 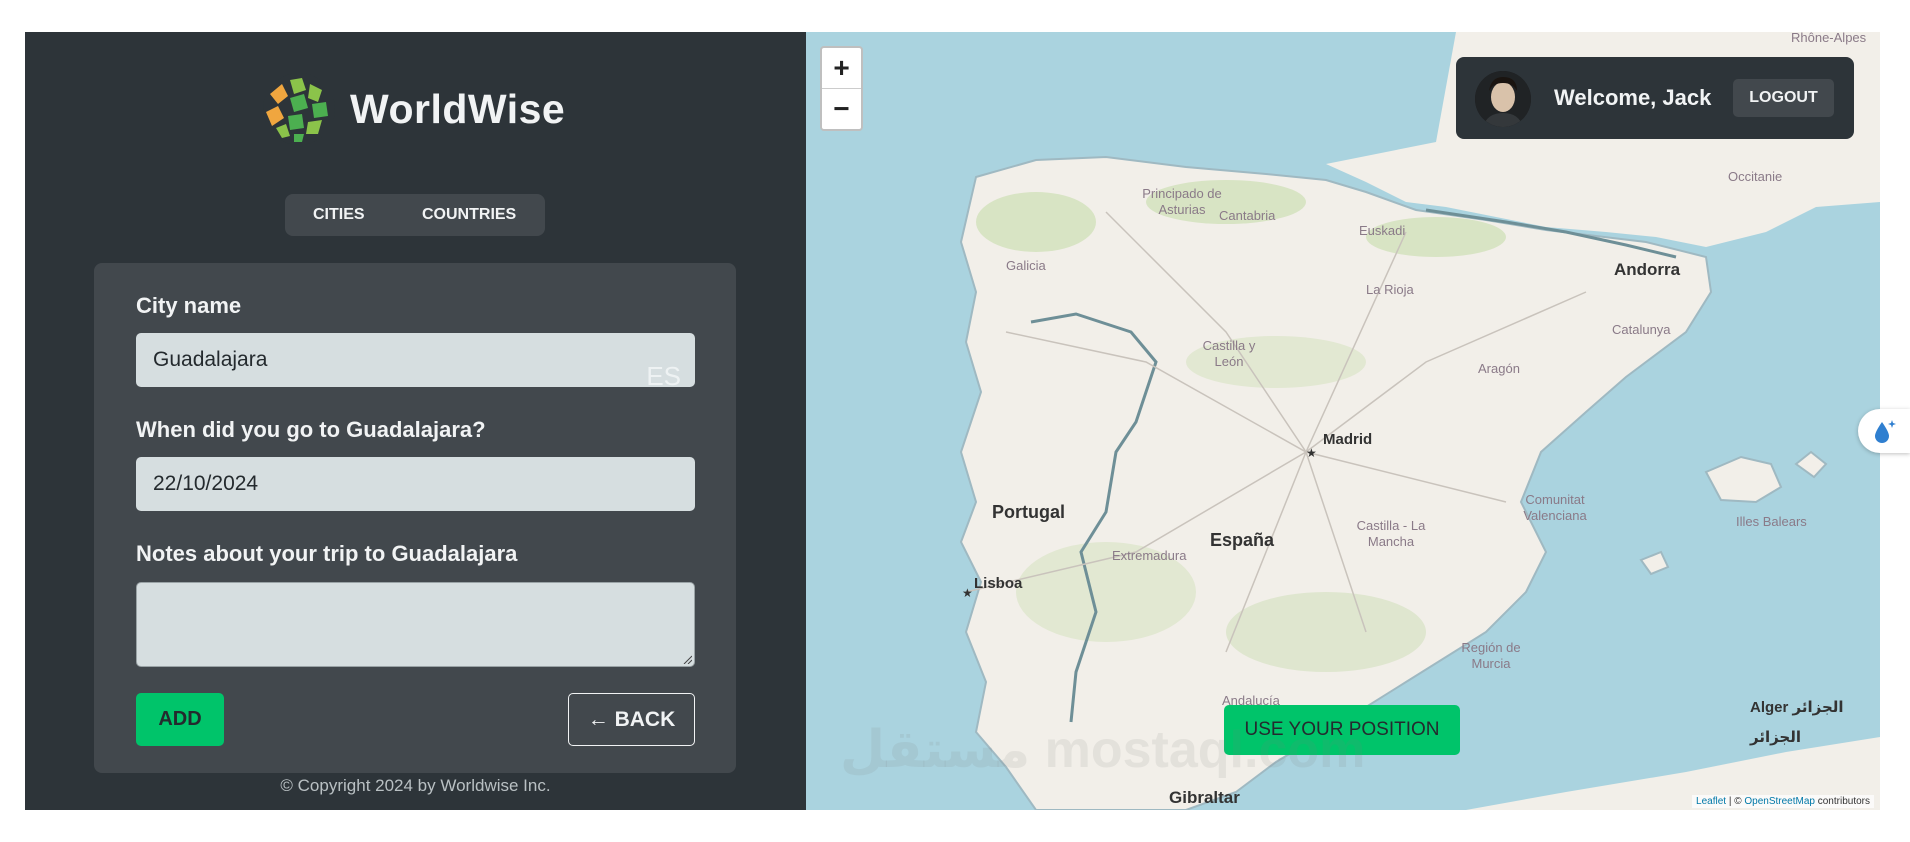 What do you see at coordinates (1382, 230) in the screenshot?
I see `map-label-euskadi: Euskadi` at bounding box center [1382, 230].